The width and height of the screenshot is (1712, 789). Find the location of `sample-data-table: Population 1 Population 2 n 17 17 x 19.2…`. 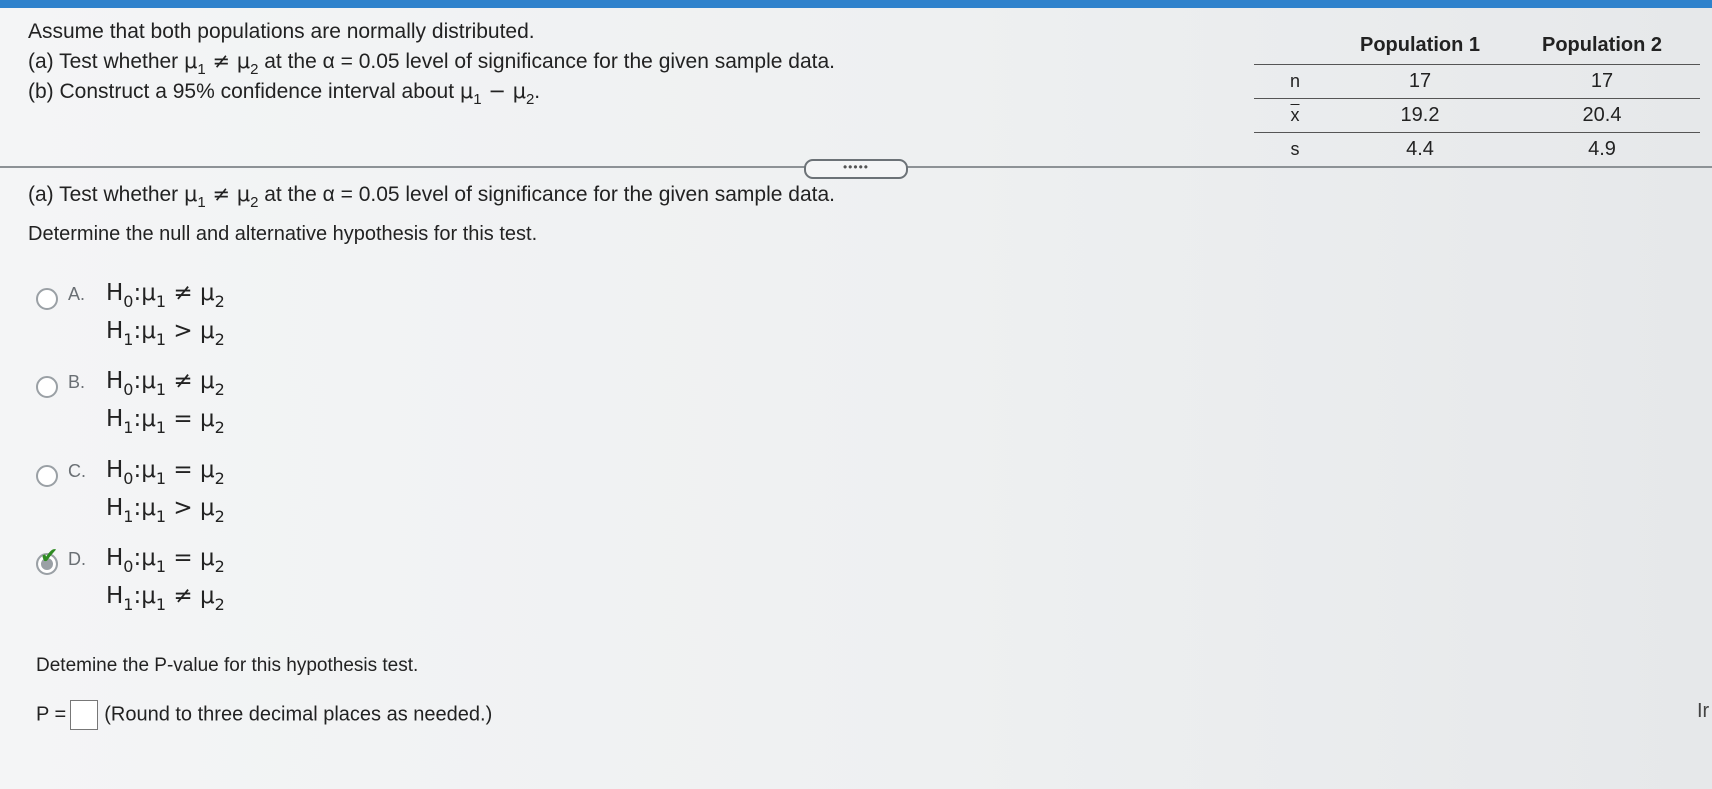

sample-data-table: Population 1 Population 2 n 17 17 x 19.2… is located at coordinates (1477, 97).